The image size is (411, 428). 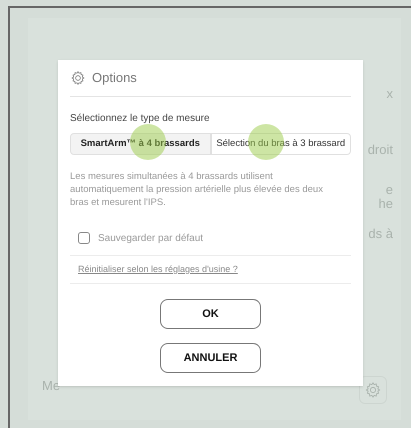 I want to click on checkbox-label: Sauvegarder par défaut, so click(x=151, y=239).